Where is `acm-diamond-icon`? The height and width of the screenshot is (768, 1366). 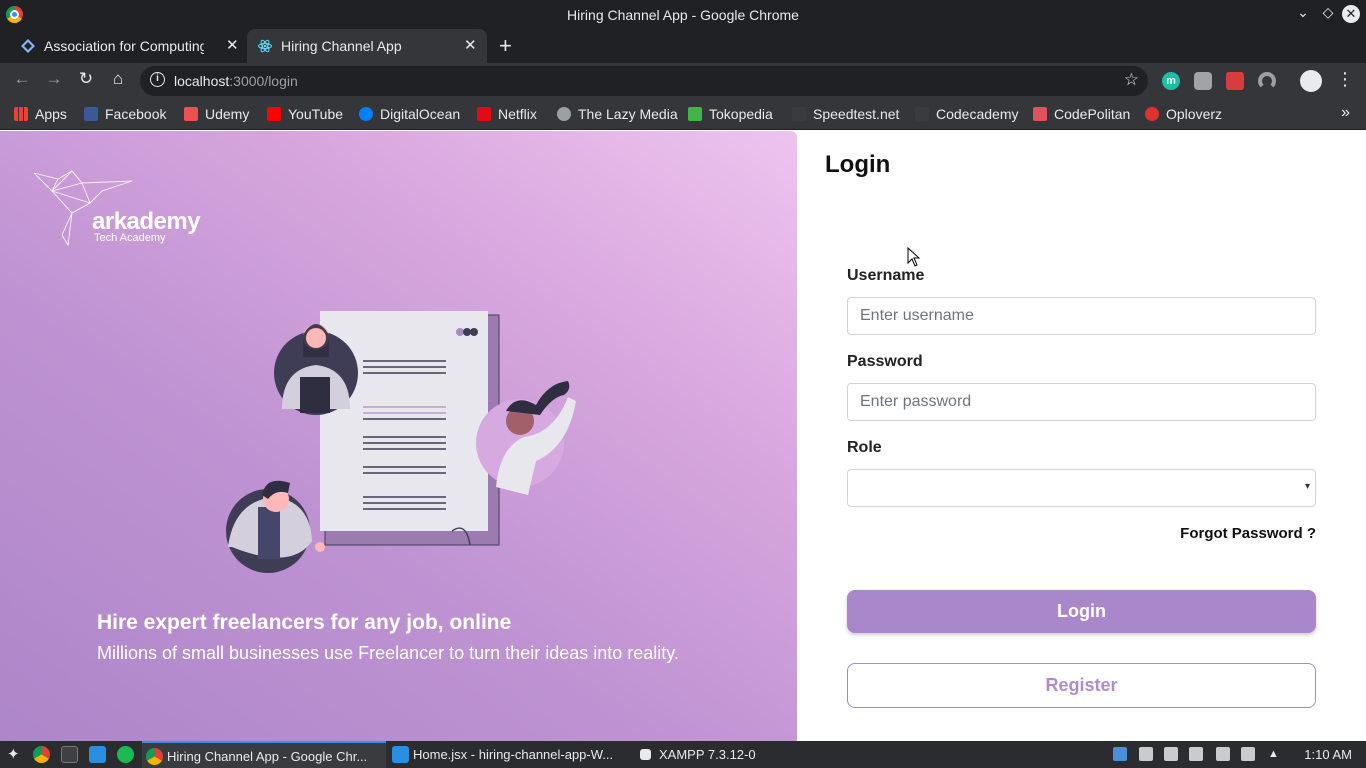
acm-diamond-icon is located at coordinates (28, 46).